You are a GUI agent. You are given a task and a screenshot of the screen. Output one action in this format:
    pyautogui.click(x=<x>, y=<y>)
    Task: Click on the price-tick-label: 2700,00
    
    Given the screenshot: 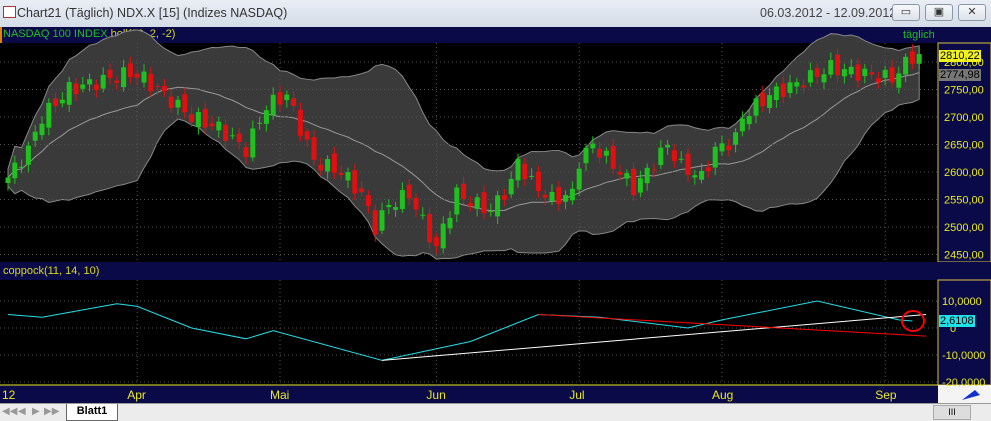 What is the action you would take?
    pyautogui.click(x=964, y=118)
    